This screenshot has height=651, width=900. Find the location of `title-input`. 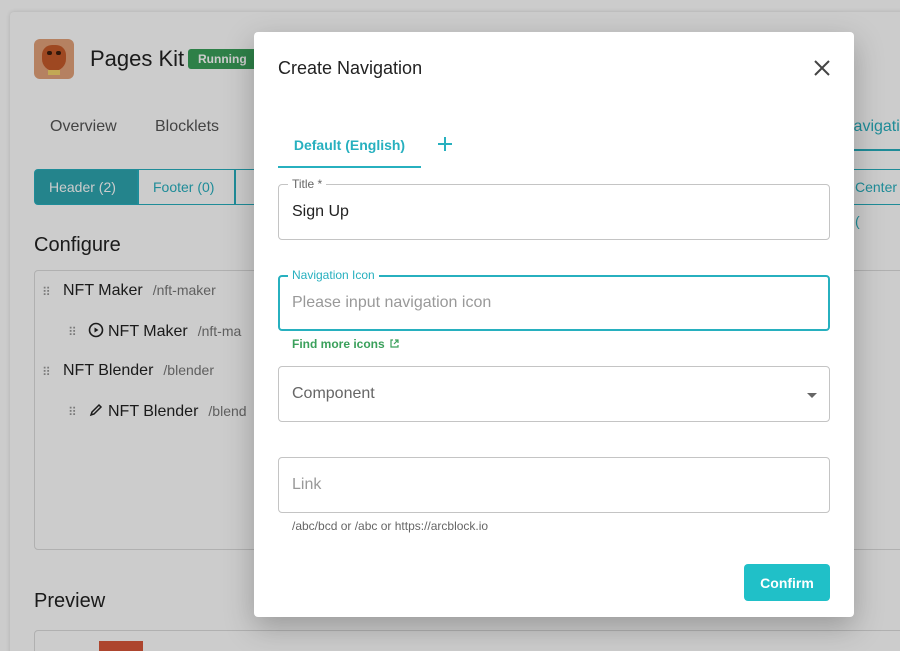

title-input is located at coordinates (552, 212).